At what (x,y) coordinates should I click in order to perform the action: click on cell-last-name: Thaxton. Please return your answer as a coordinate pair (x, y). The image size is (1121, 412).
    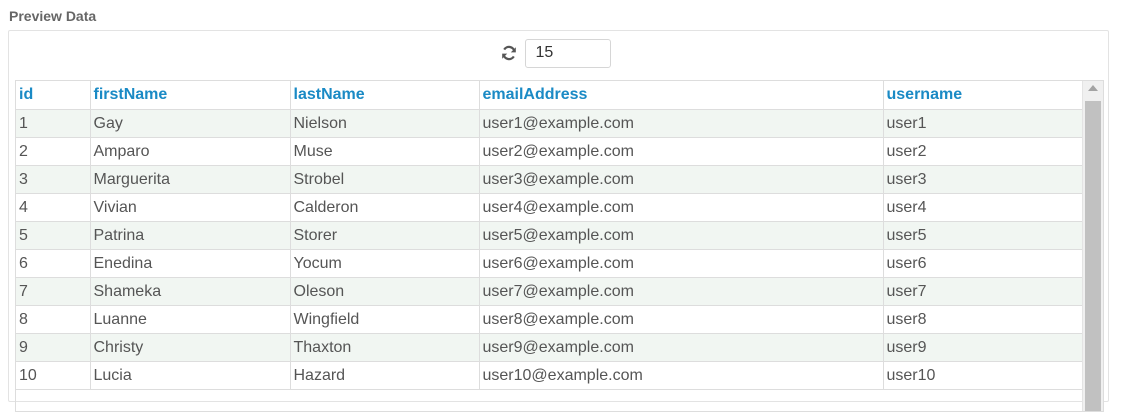
    Looking at the image, I should click on (385, 347).